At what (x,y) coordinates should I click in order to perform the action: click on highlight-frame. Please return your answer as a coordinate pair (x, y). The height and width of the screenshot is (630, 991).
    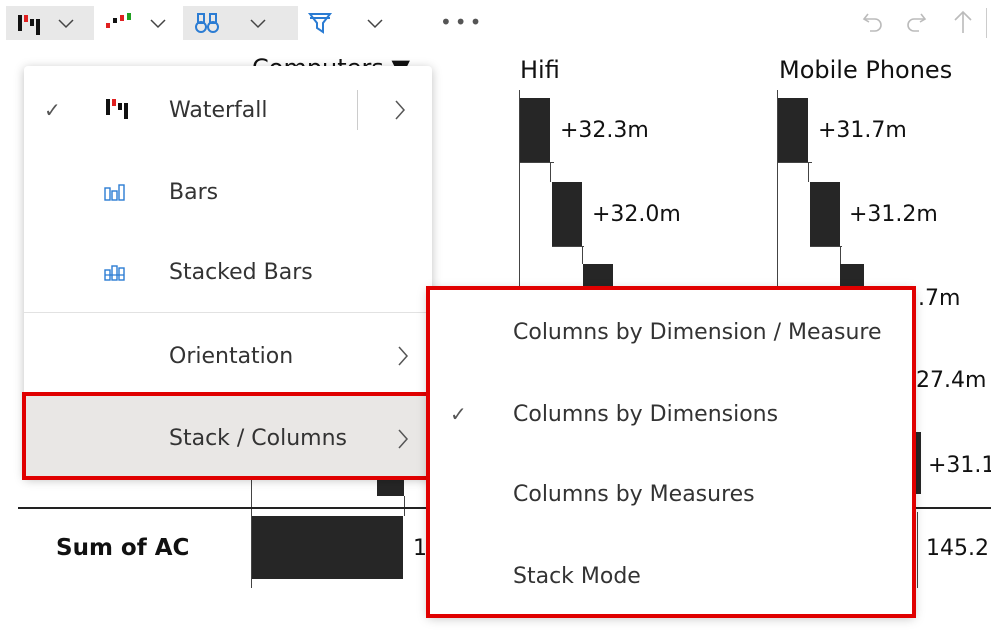
    Looking at the image, I should click on (228, 436).